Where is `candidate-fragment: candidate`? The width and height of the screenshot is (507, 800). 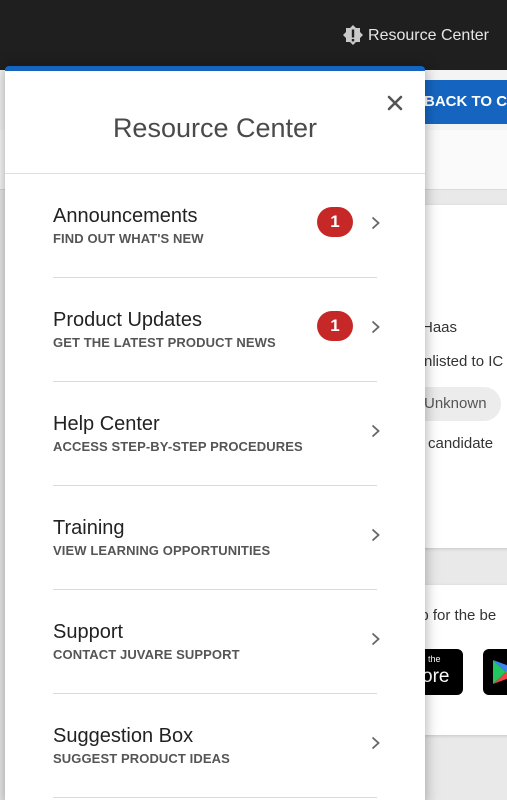
candidate-fragment: candidate is located at coordinates (461, 443).